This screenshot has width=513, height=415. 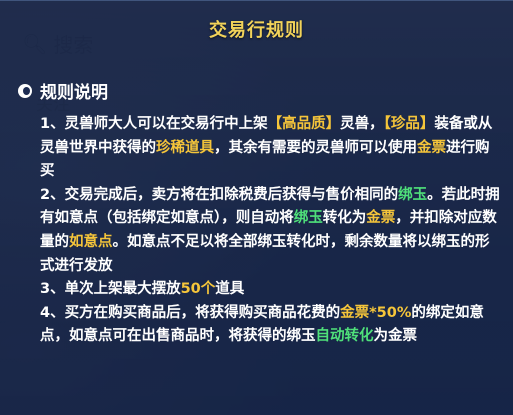 I want to click on rule-highlight: 【珍品】, so click(x=409, y=124).